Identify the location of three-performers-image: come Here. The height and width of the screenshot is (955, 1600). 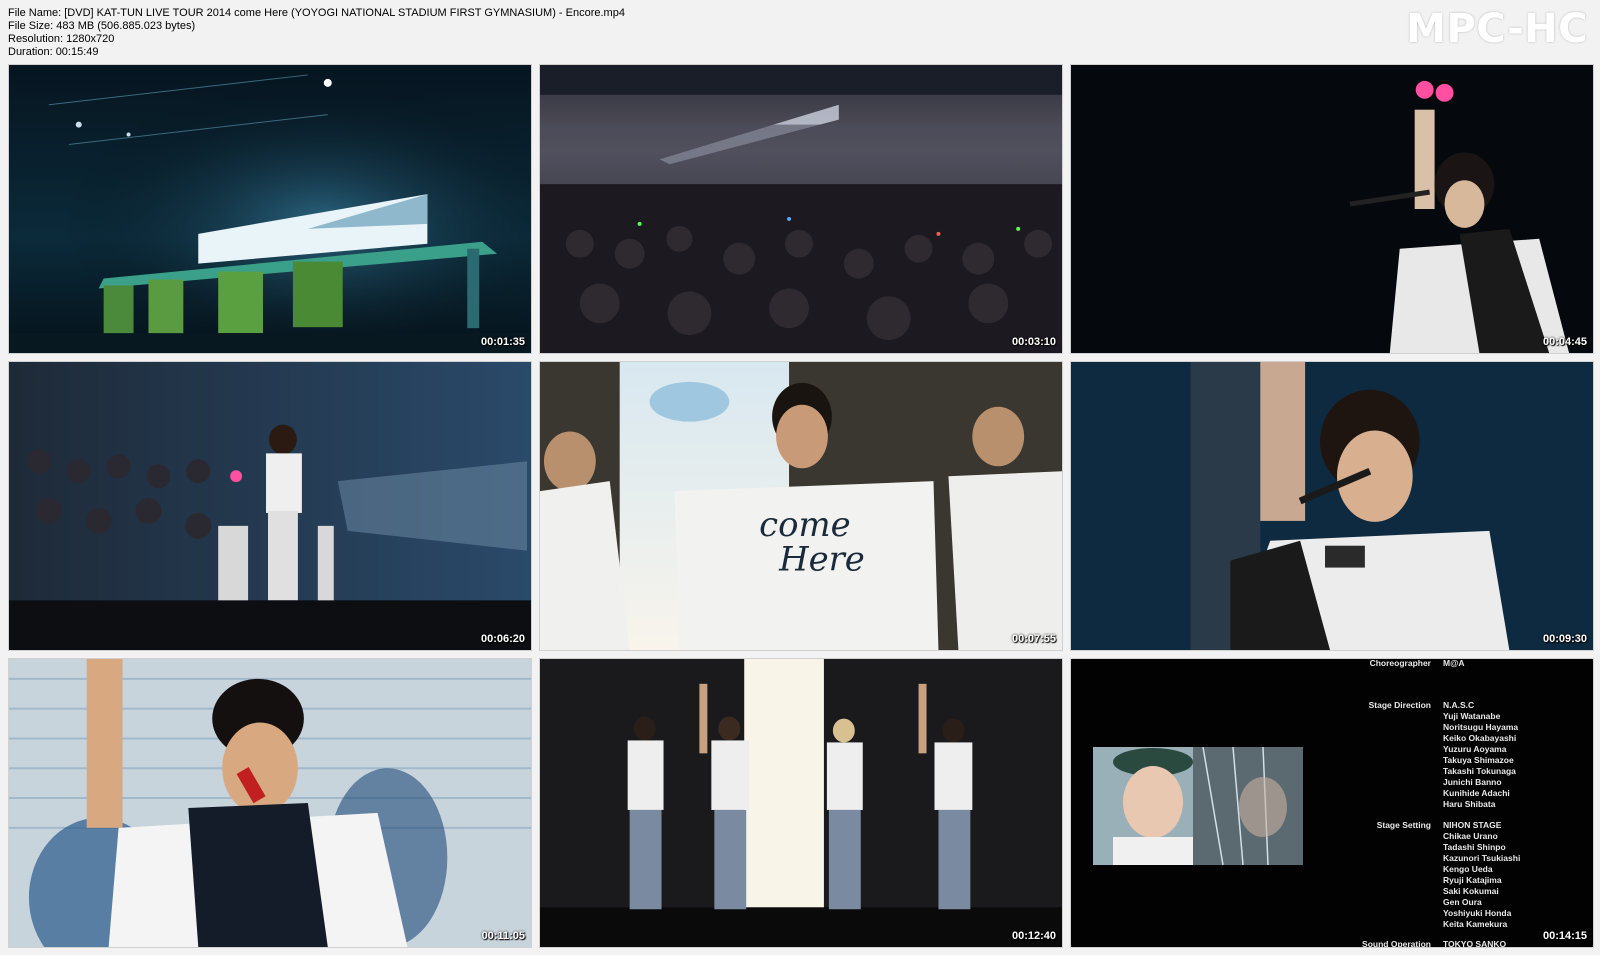
(801, 506).